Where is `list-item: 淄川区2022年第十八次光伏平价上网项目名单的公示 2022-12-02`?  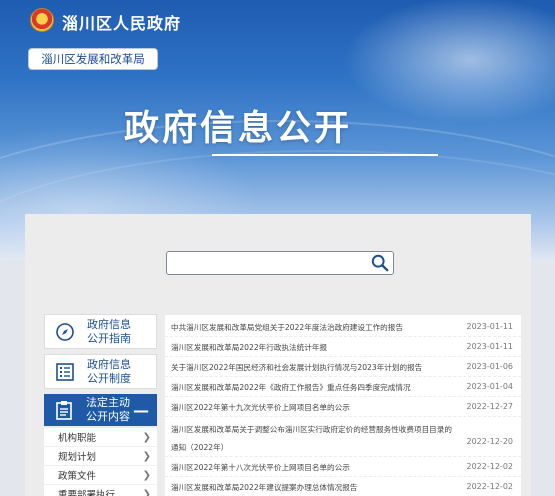
list-item: 淄川区2022年第十八次光伏平价上网项目名单的公示 2022-12-02 is located at coordinates (343, 467).